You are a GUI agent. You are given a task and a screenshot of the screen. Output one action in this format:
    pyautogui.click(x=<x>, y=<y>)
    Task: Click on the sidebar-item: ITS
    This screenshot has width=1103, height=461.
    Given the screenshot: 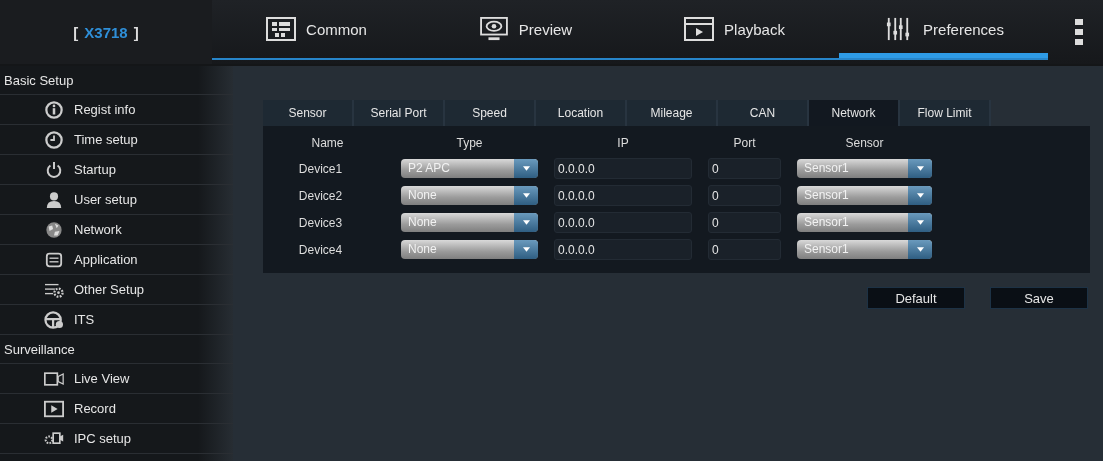 What is the action you would take?
    pyautogui.click(x=116, y=320)
    